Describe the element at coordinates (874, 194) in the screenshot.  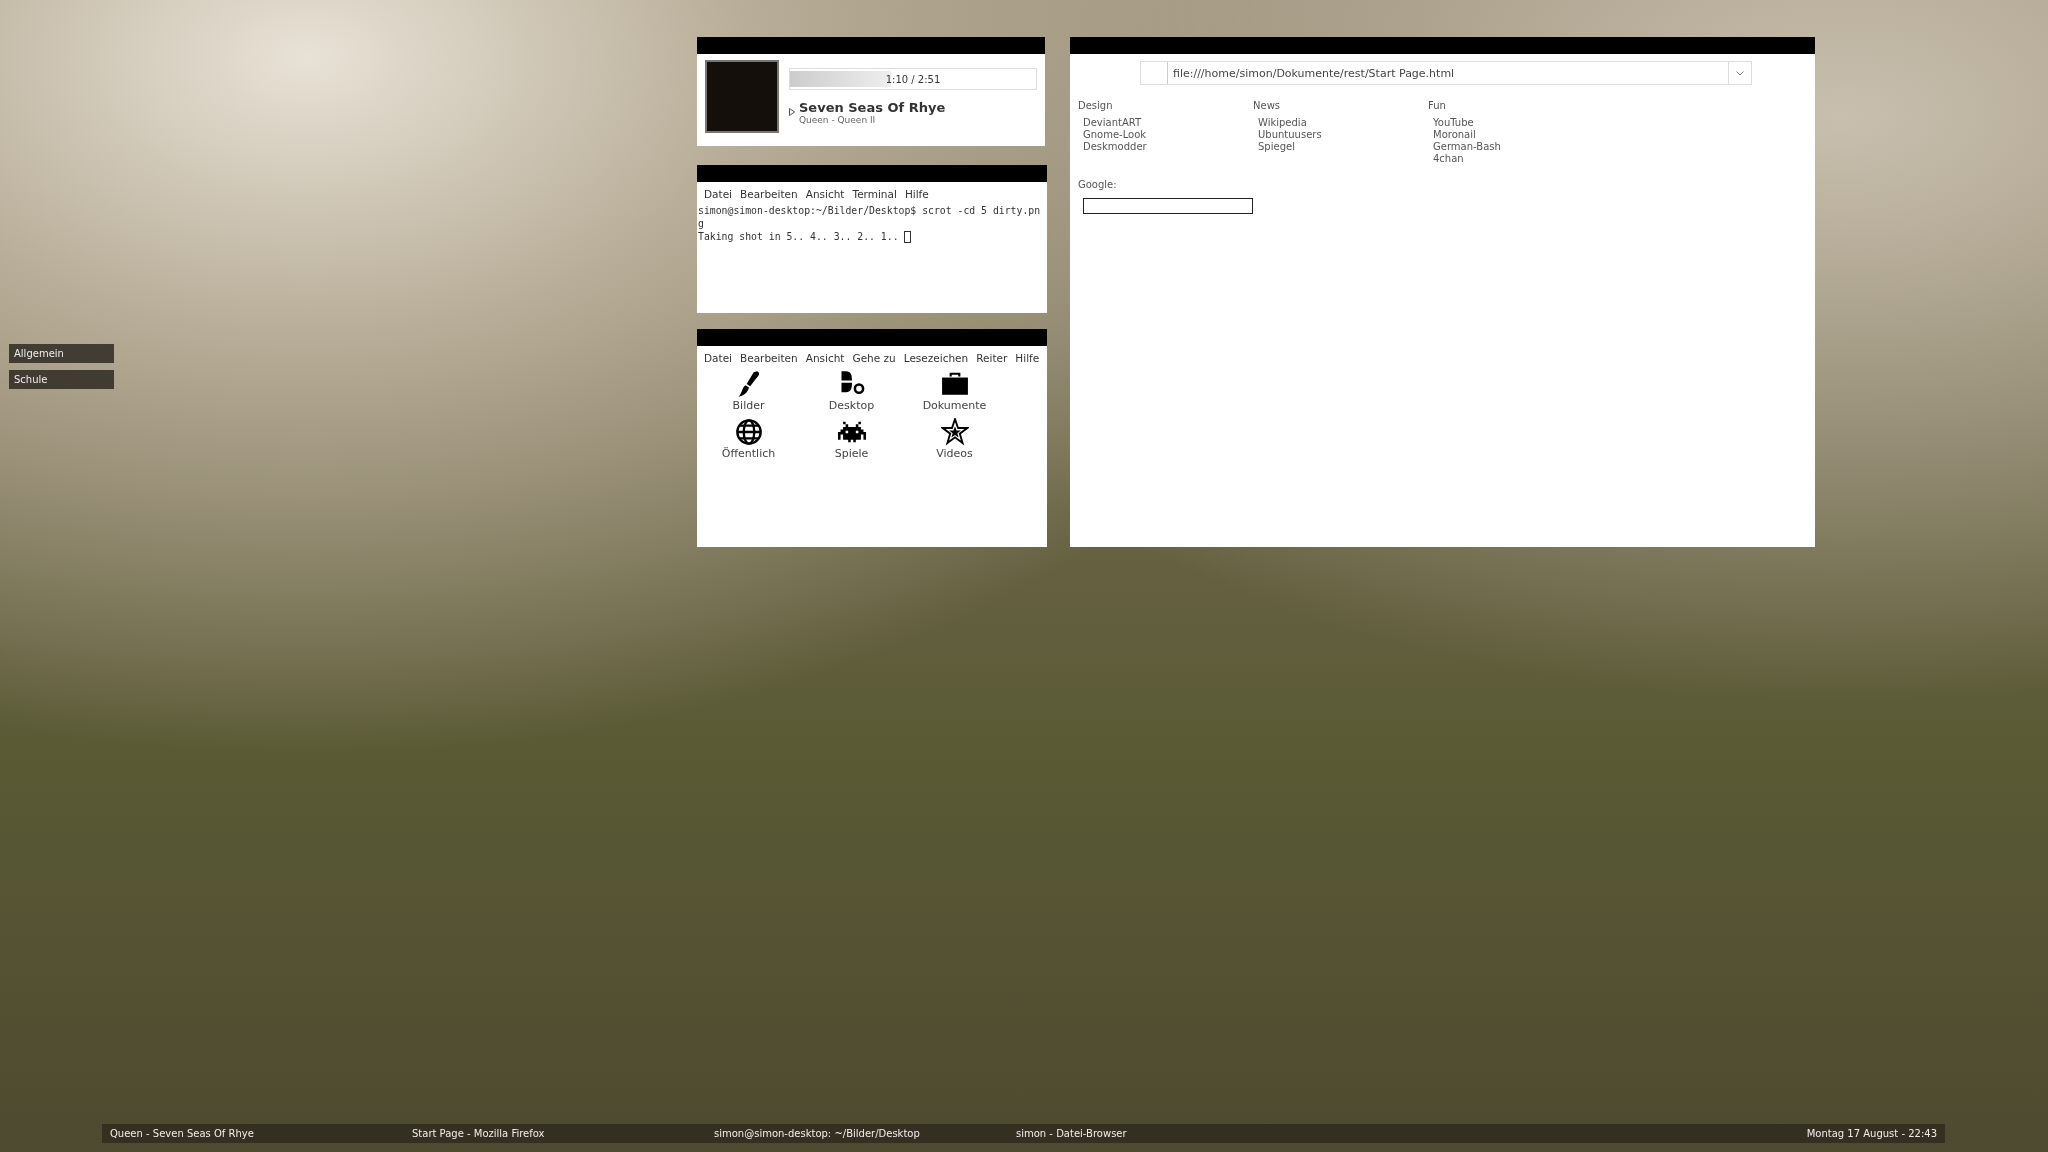
I see `menu-item: Terminal` at that location.